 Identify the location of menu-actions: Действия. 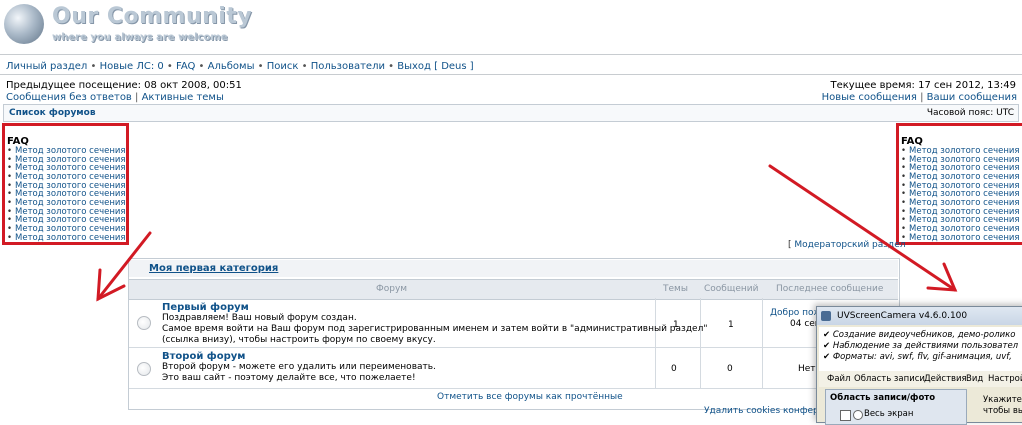
(945, 379).